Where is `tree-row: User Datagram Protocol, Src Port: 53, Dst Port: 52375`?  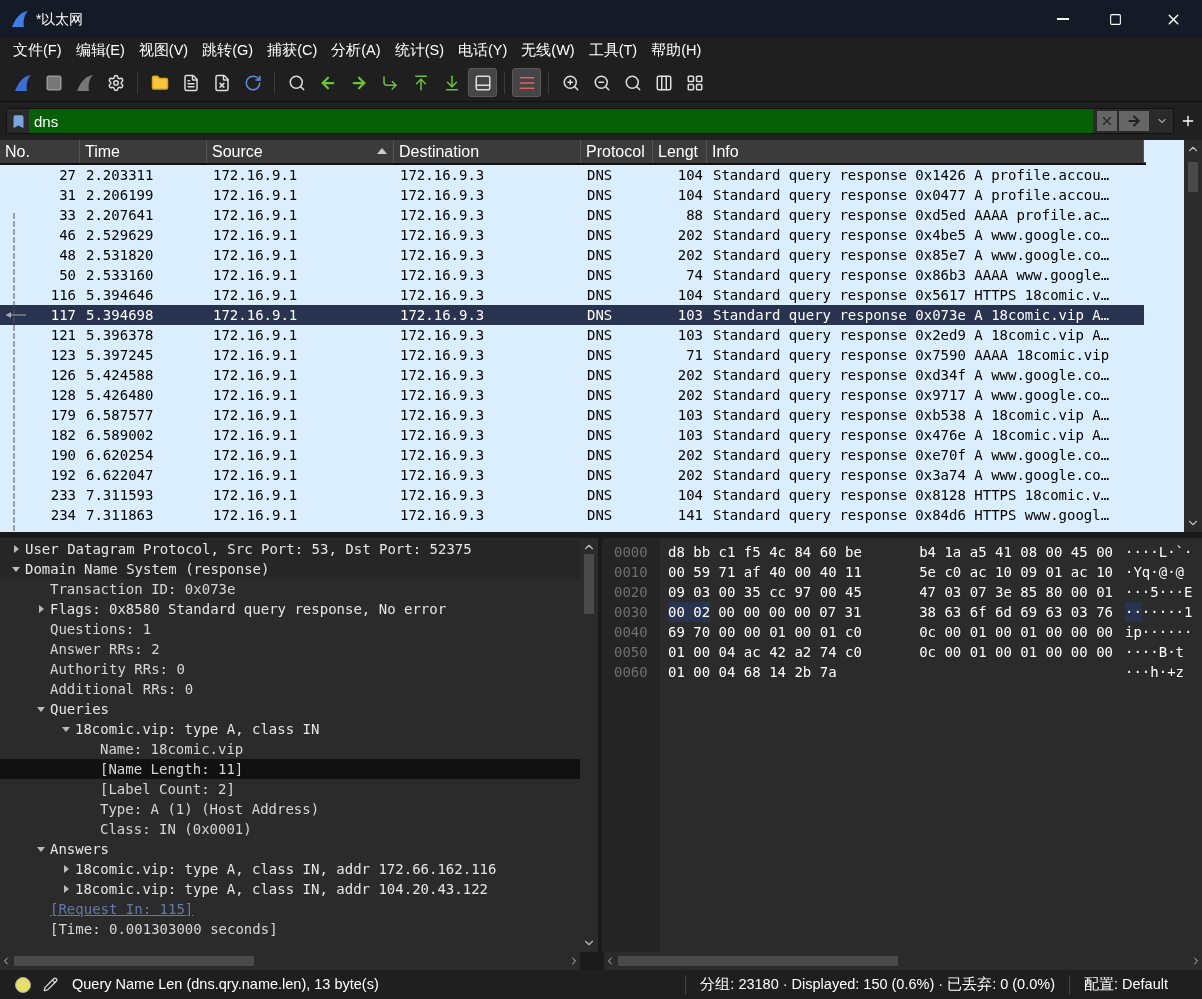 tree-row: User Datagram Protocol, Src Port: 53, Dst Port: 52375 is located at coordinates (290, 549).